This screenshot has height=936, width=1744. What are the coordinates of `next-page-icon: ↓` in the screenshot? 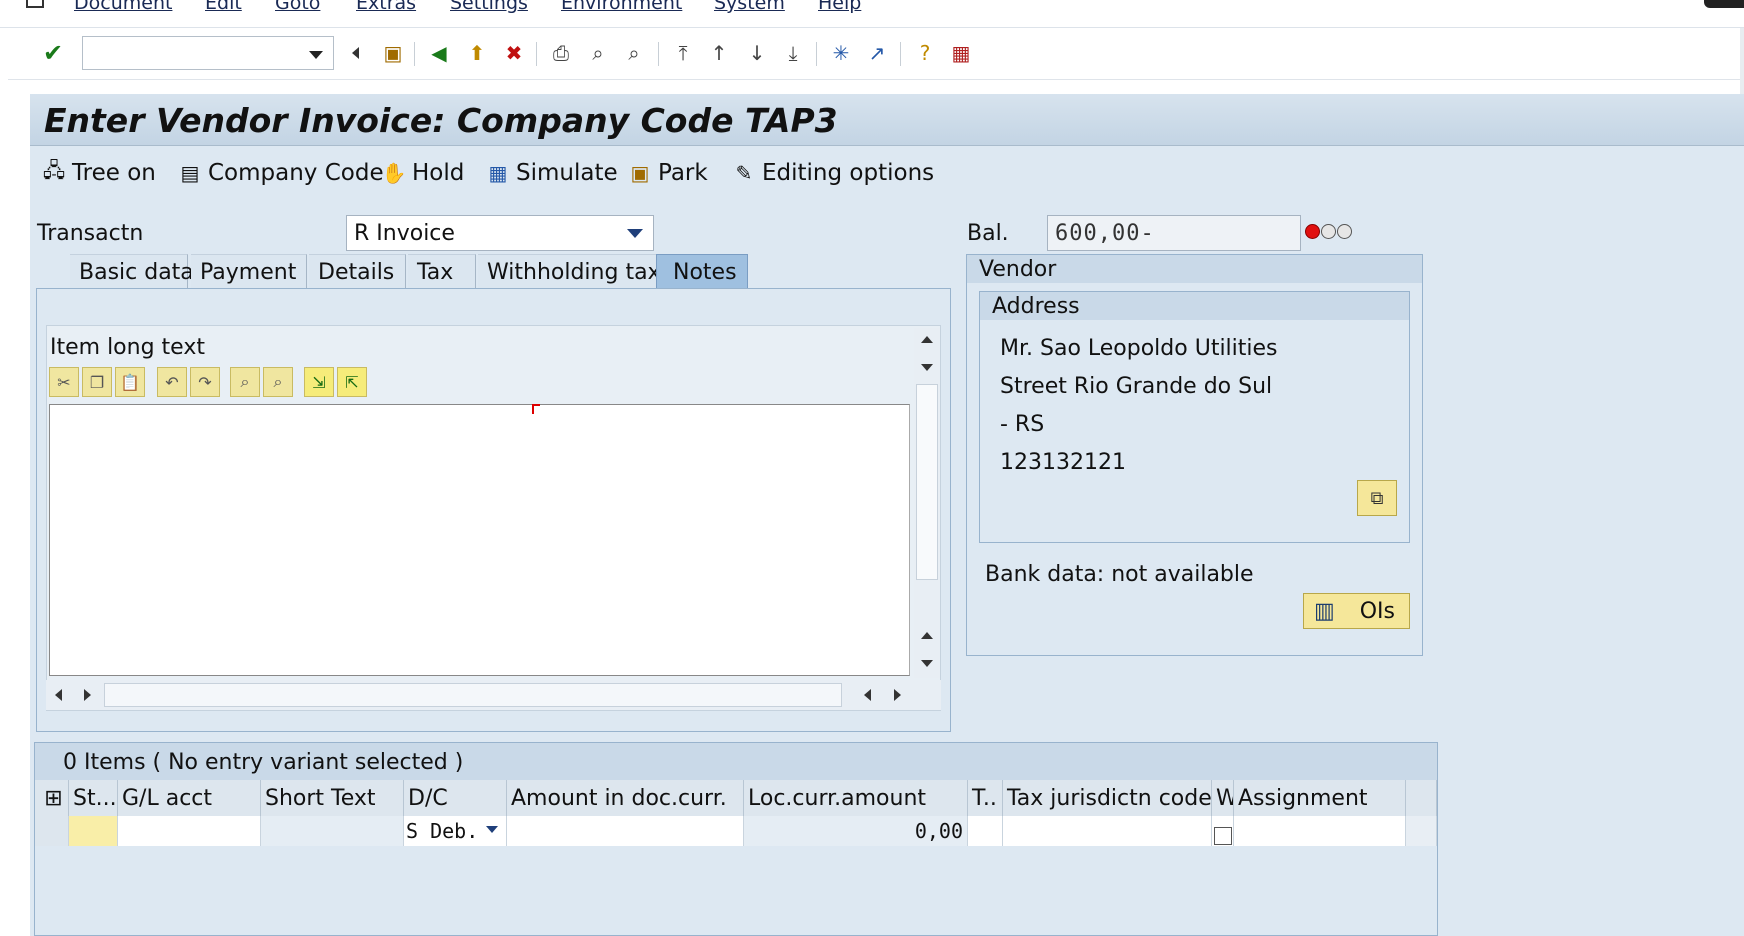 It's located at (757, 53).